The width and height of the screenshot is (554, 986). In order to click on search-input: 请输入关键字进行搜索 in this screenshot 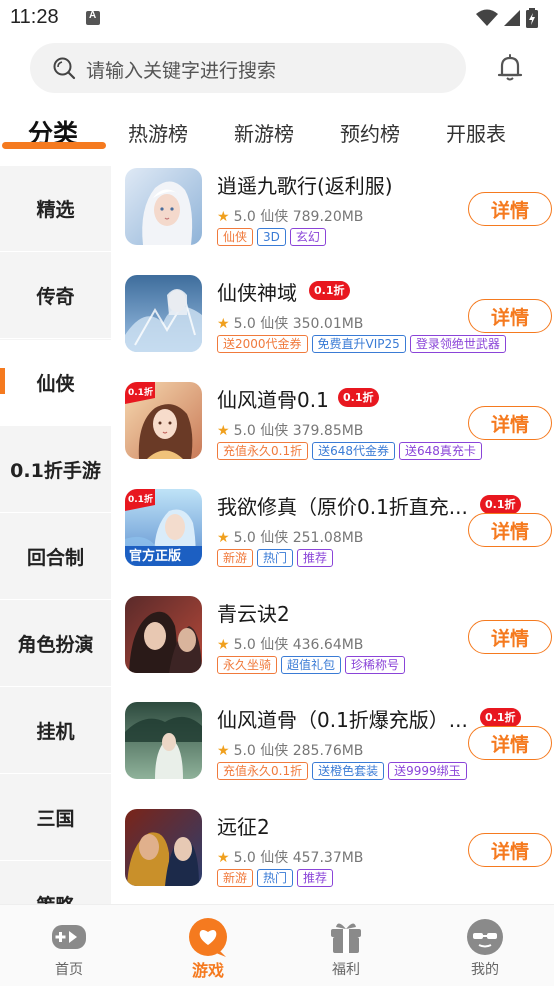, I will do `click(248, 68)`.